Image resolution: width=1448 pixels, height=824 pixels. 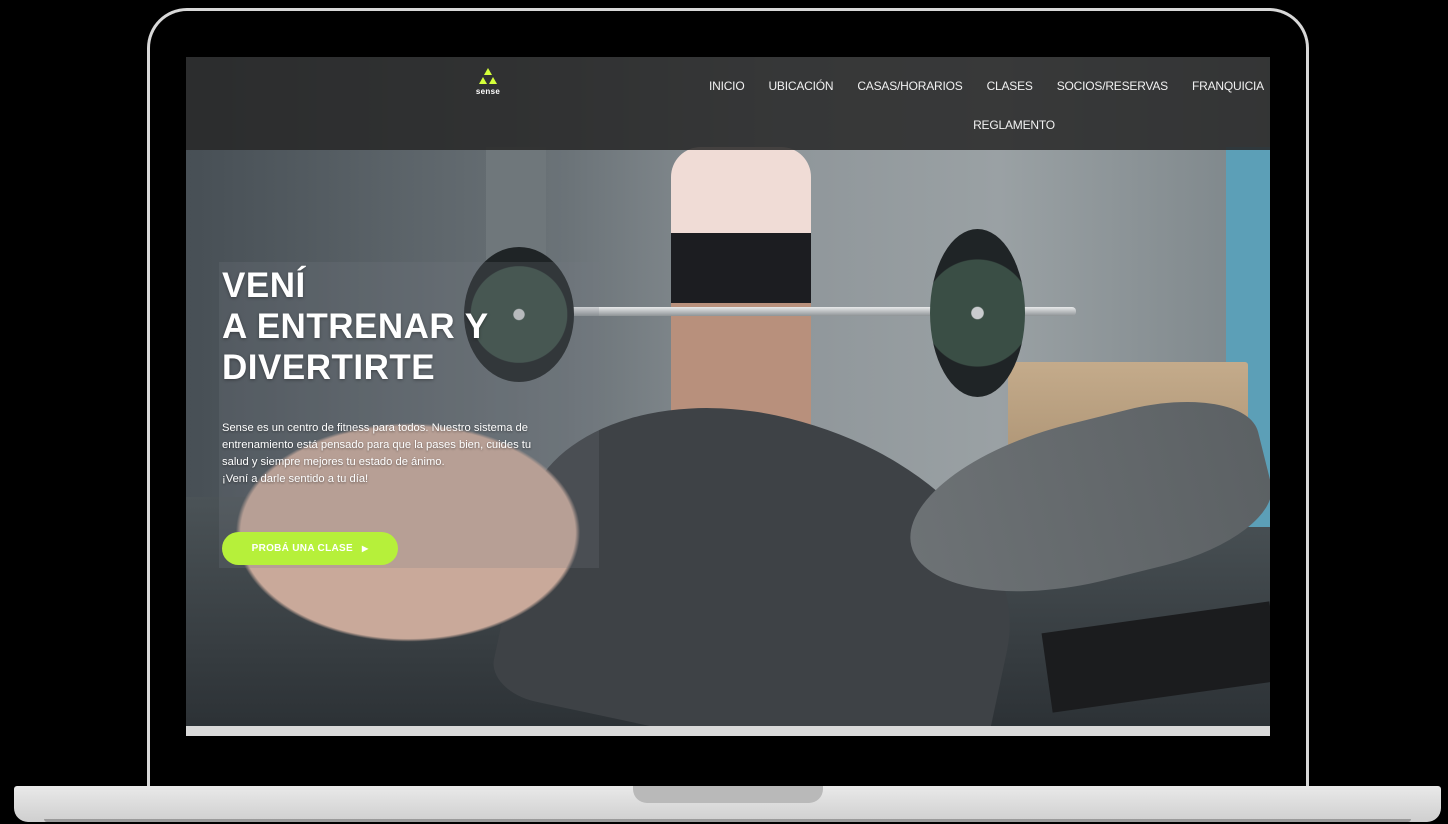 I want to click on nav-item-reglamento: REGLAMENTO, so click(x=1014, y=125).